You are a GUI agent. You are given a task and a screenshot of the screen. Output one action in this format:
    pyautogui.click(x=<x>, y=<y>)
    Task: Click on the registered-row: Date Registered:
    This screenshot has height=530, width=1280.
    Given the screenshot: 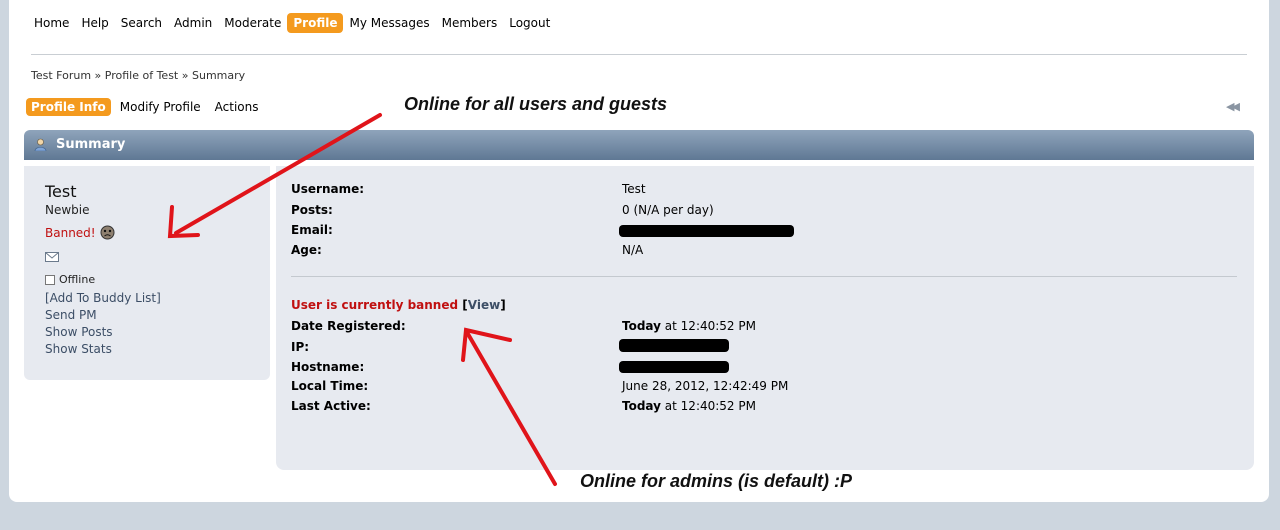 What is the action you would take?
    pyautogui.click(x=348, y=326)
    